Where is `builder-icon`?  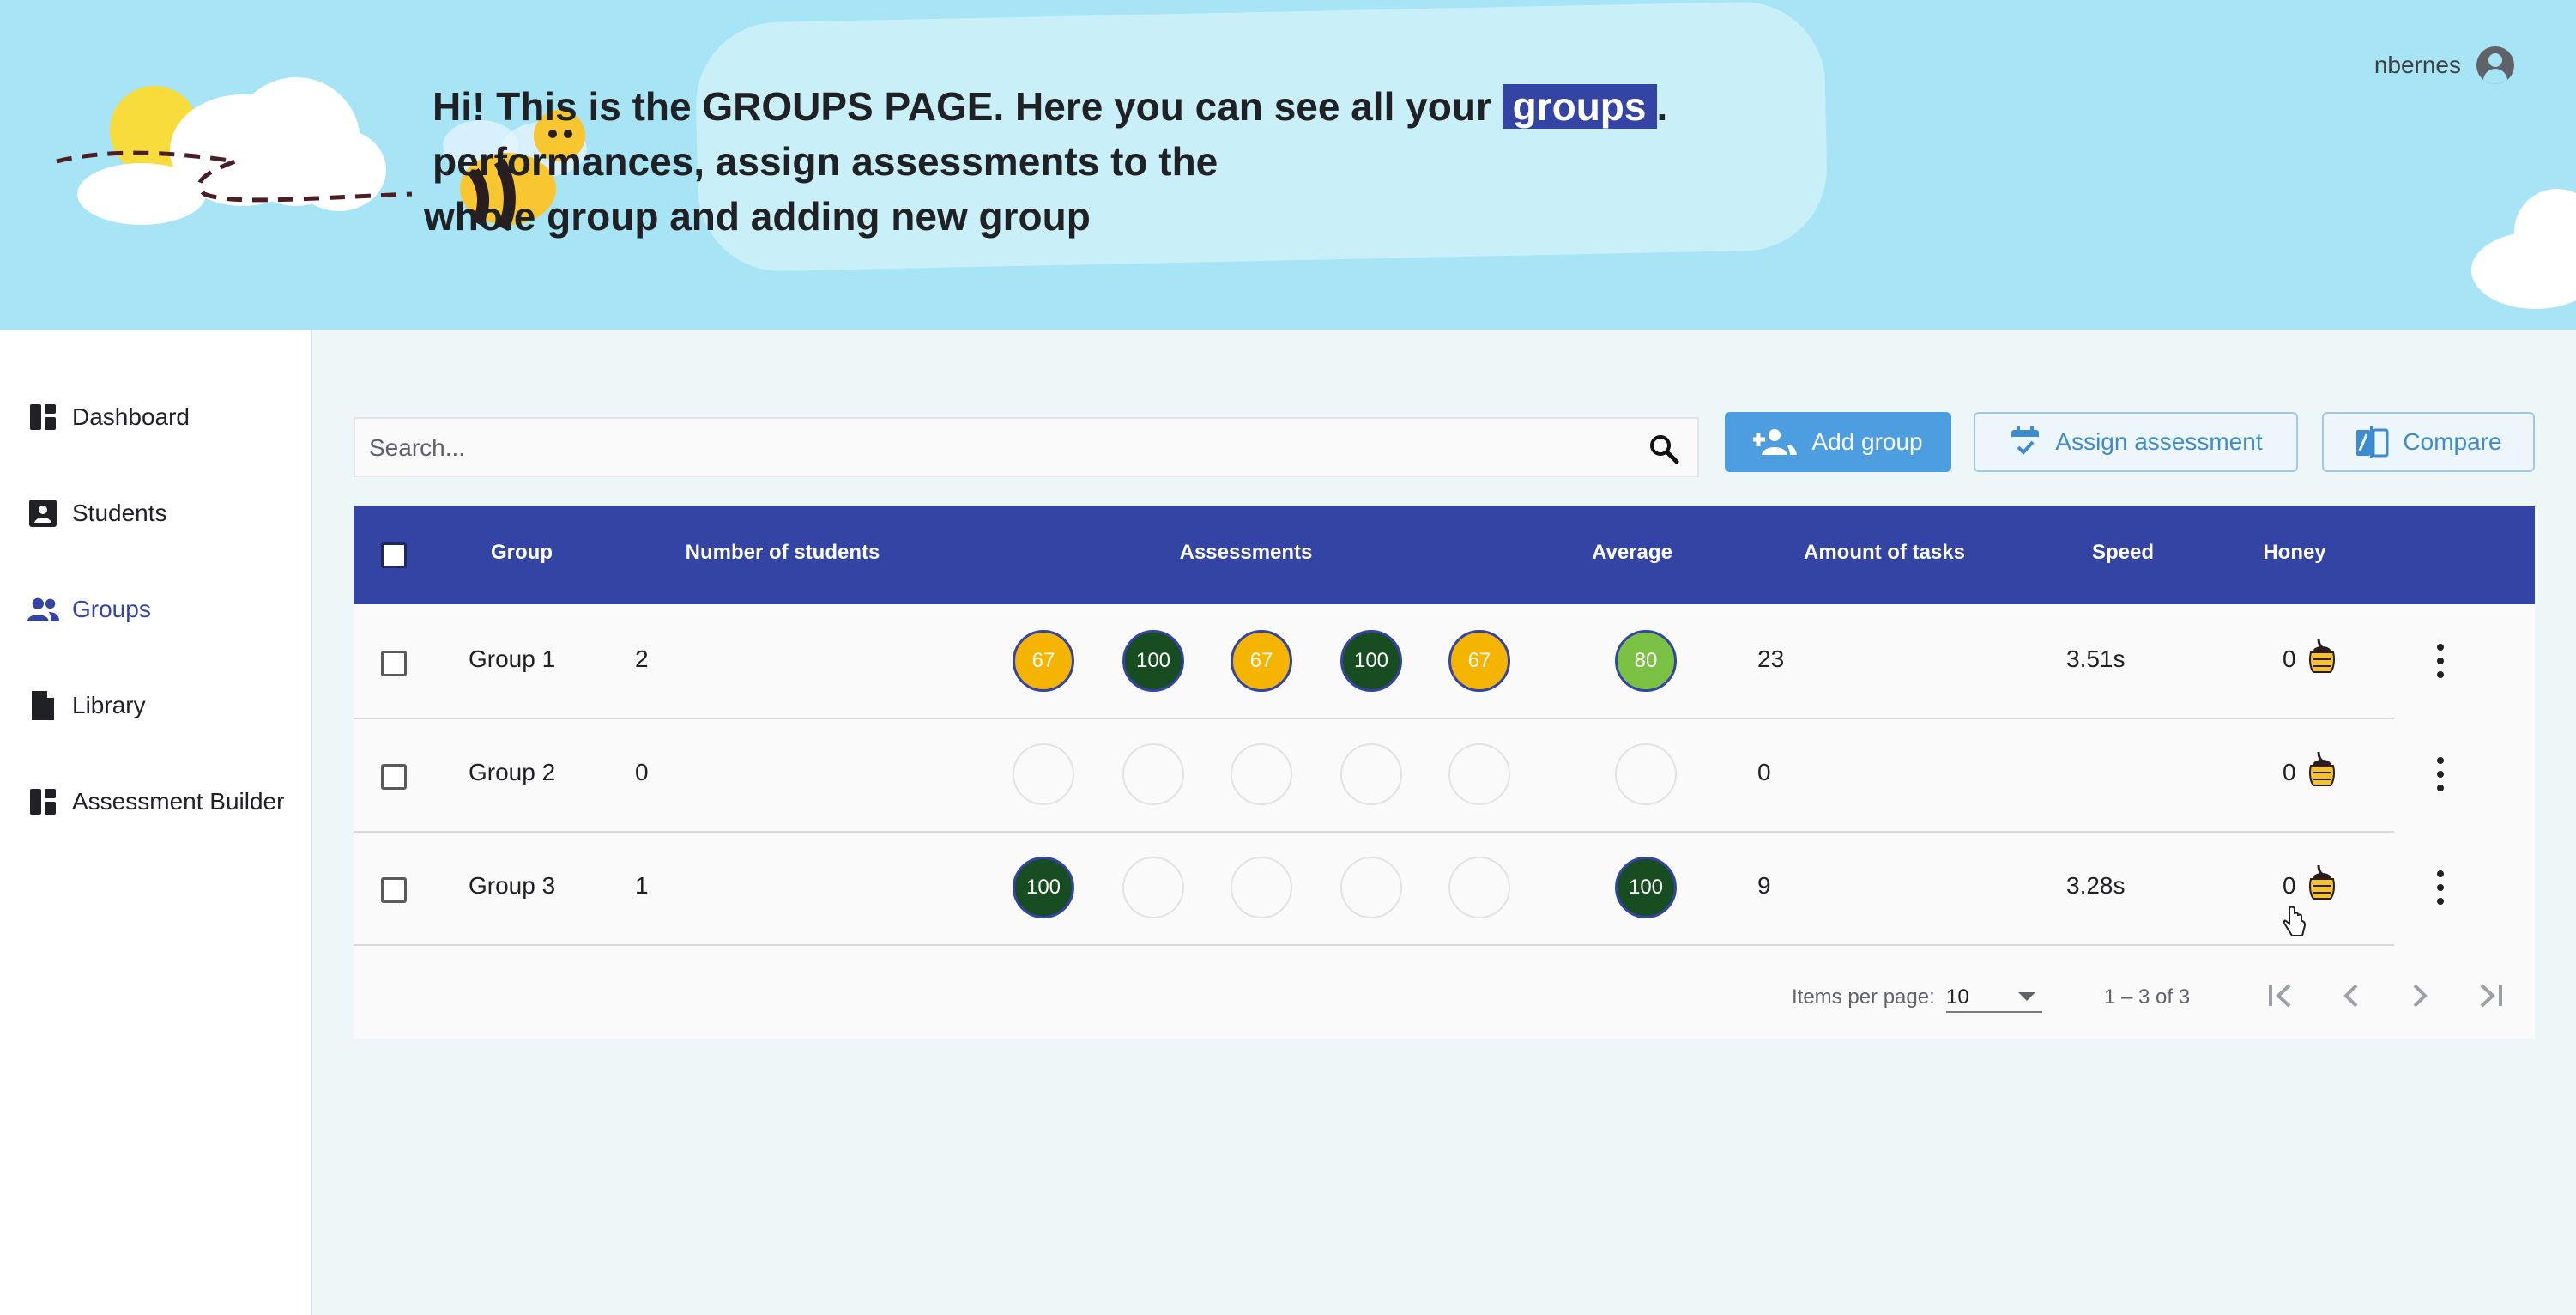
builder-icon is located at coordinates (43, 802).